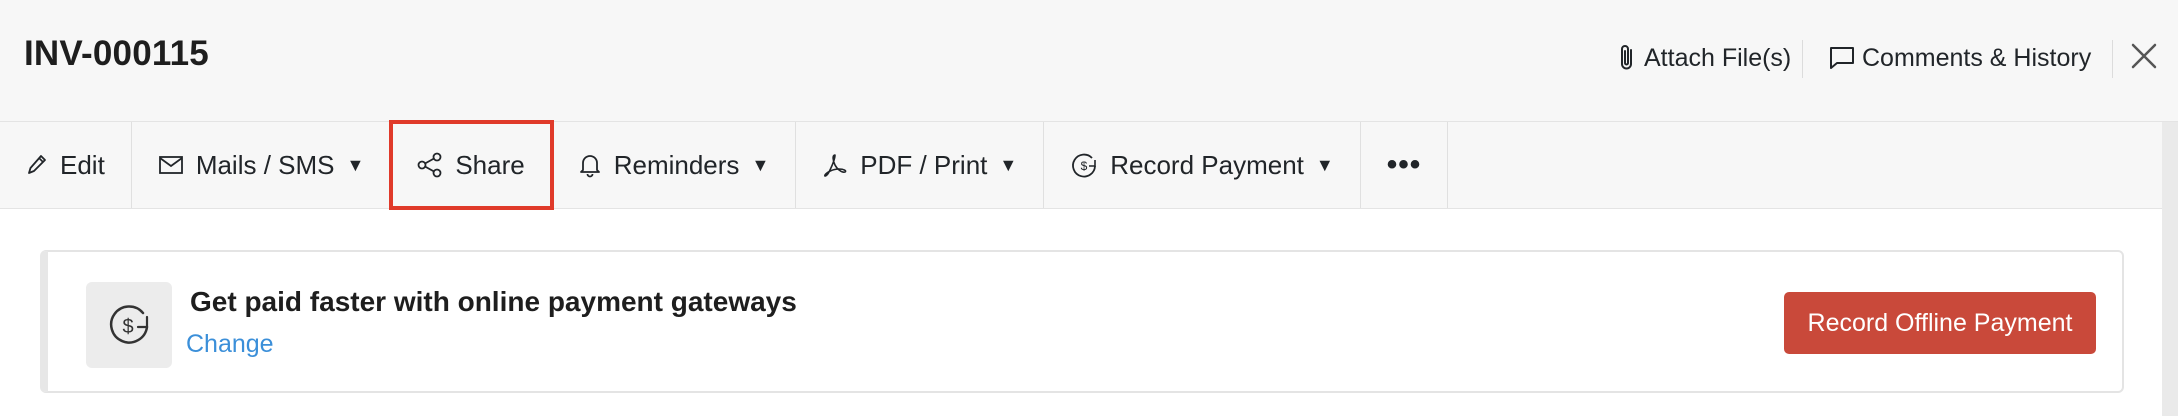 This screenshot has height=416, width=2178. I want to click on record-payment-label: Record Payment, so click(1207, 164).